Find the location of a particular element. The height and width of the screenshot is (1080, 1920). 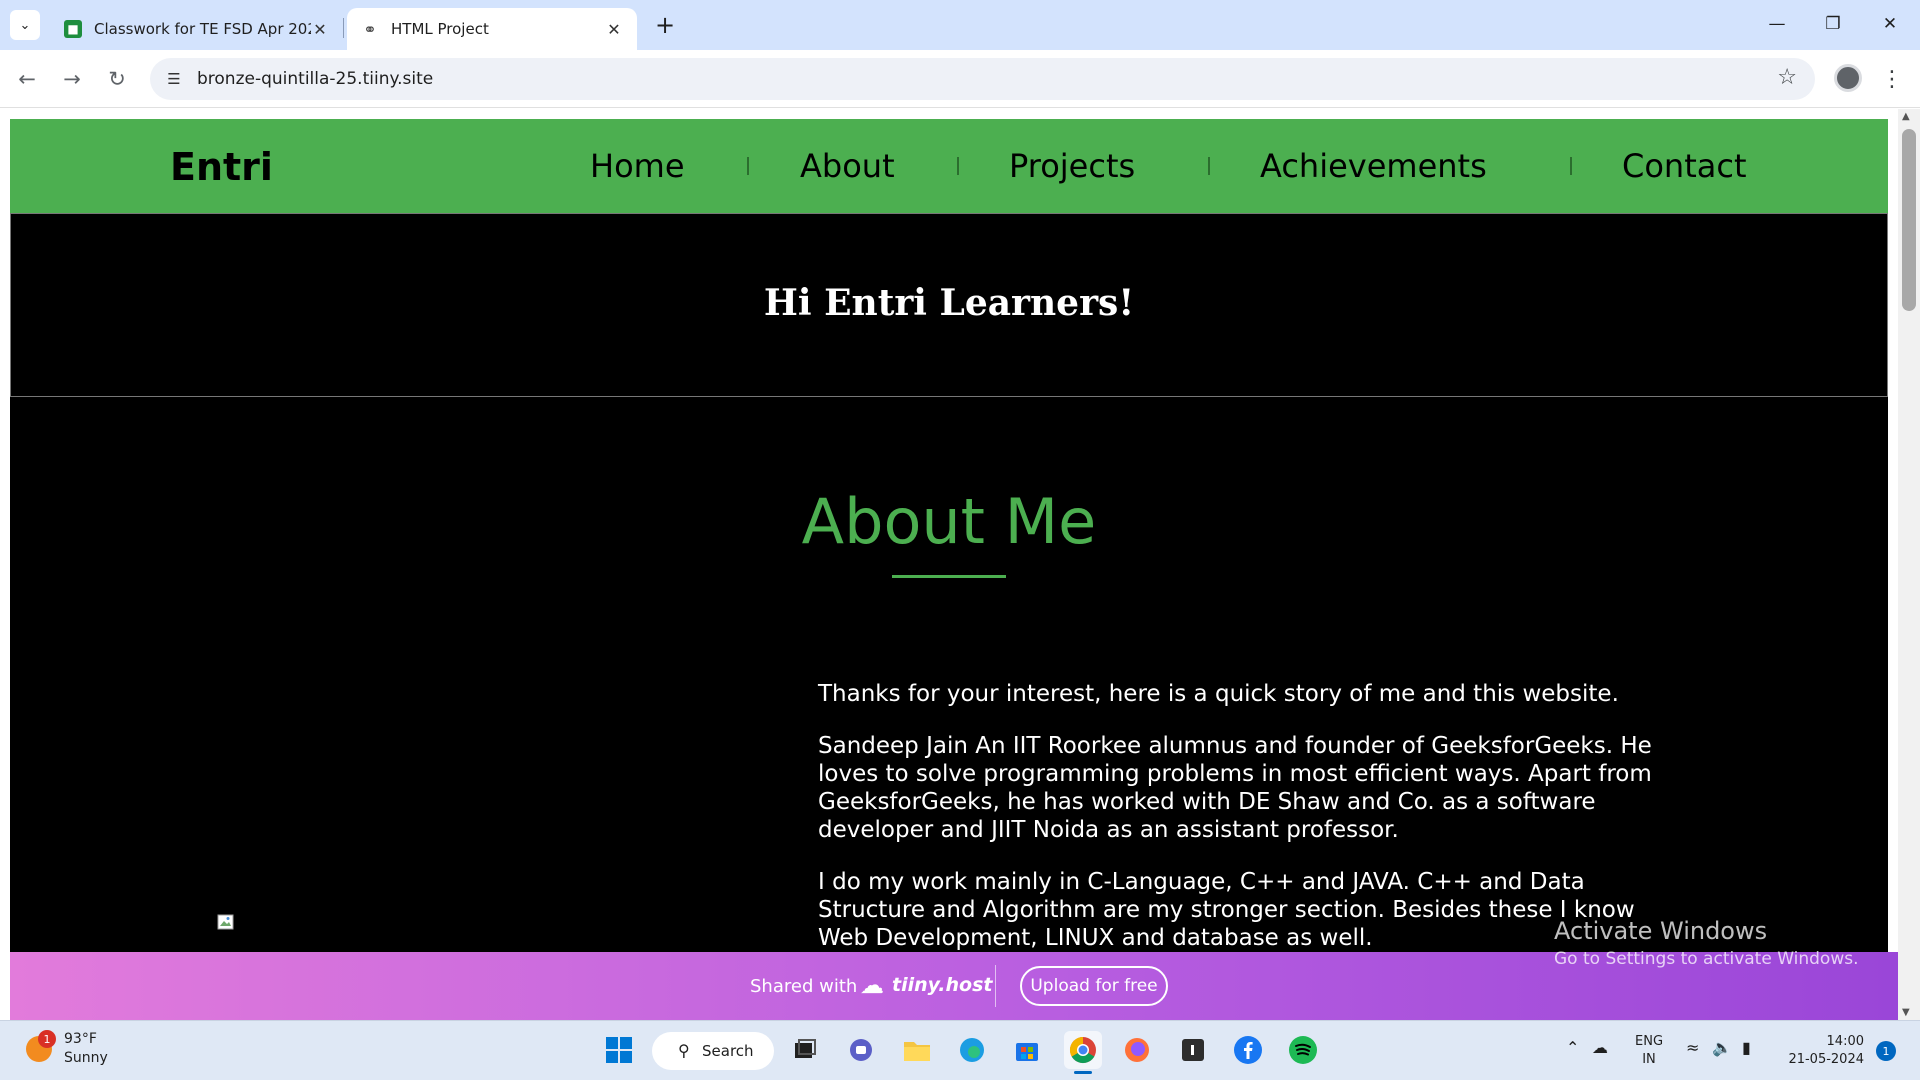

nav-link-projects: Projects is located at coordinates (1072, 166).